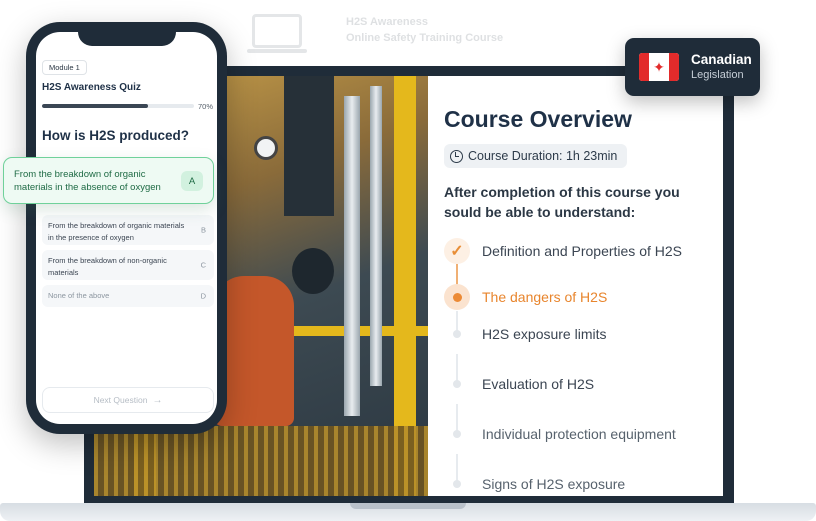  I want to click on topic-item: Signs of H2S exposure, so click(581, 482).